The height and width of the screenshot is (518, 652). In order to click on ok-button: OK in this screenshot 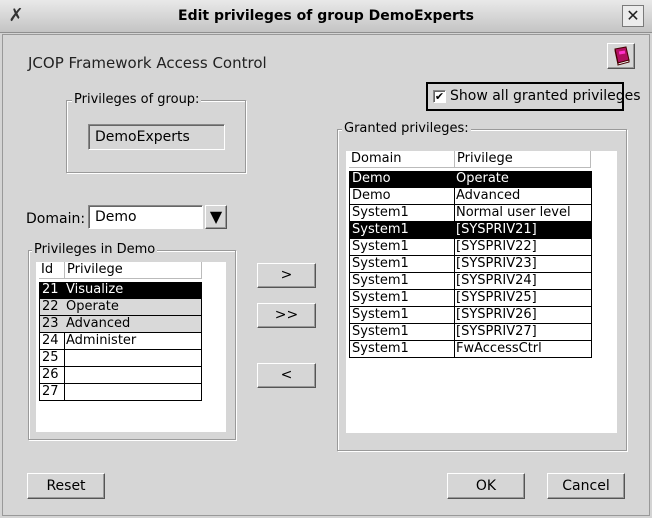, I will do `click(486, 486)`.